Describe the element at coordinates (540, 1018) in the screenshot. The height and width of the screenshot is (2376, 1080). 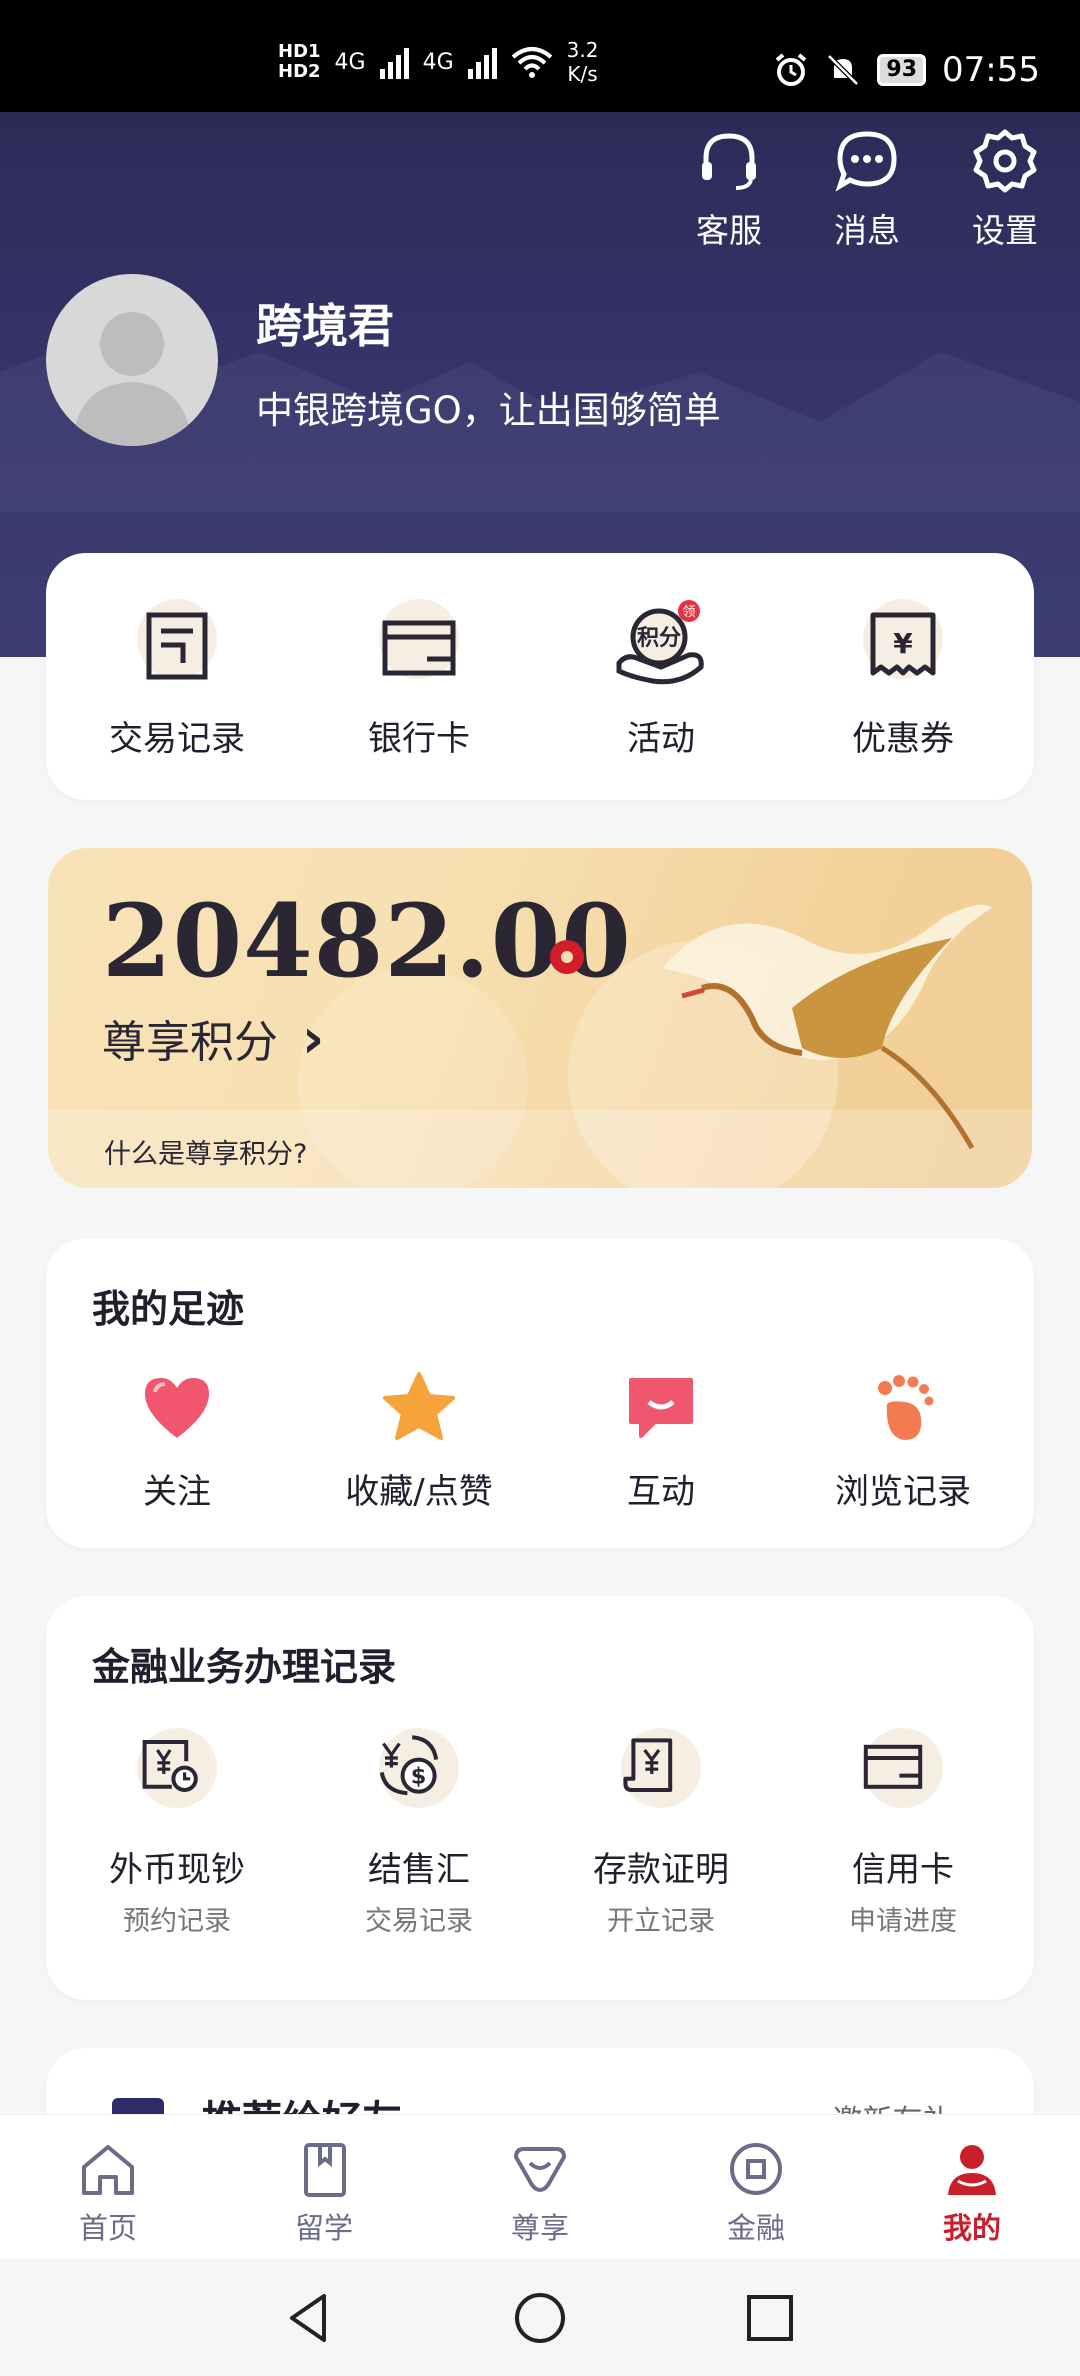
I see `points-card: 20482.00 尊享积分 › 什么是尊享积分?` at that location.